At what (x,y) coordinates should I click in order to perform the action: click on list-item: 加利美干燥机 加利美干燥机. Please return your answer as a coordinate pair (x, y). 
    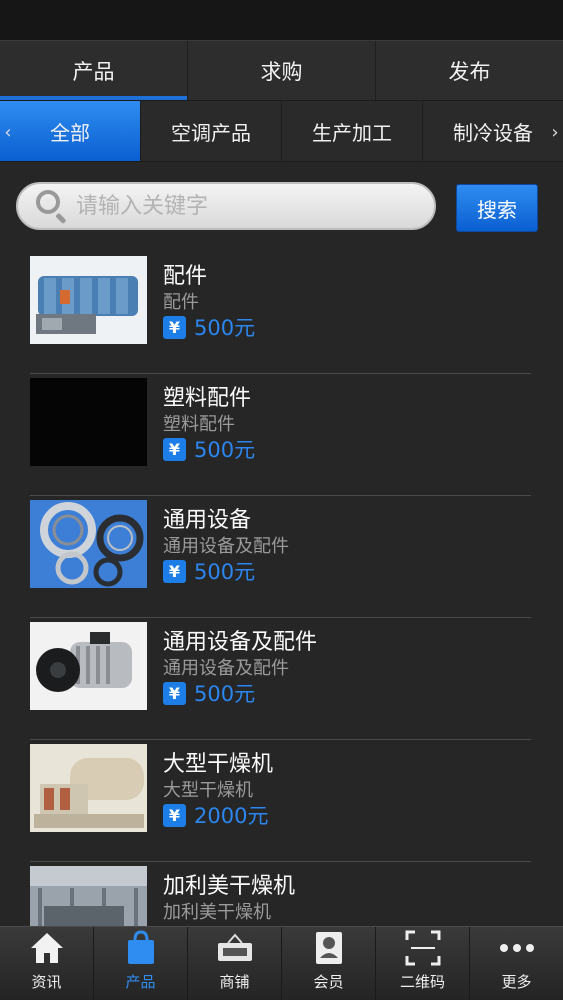
    Looking at the image, I should click on (280, 894).